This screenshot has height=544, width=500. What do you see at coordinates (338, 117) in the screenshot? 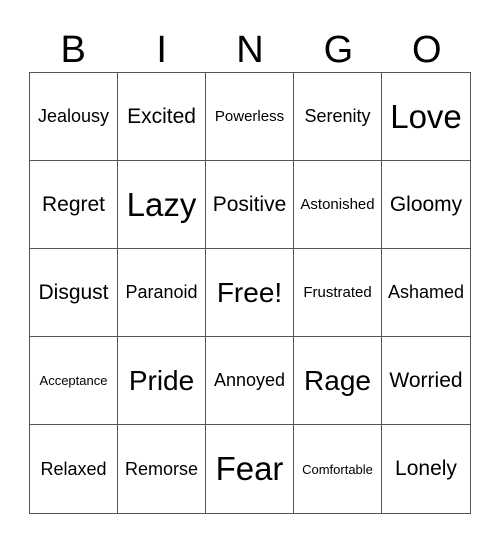
I see `bingo-cell: Serenity` at bounding box center [338, 117].